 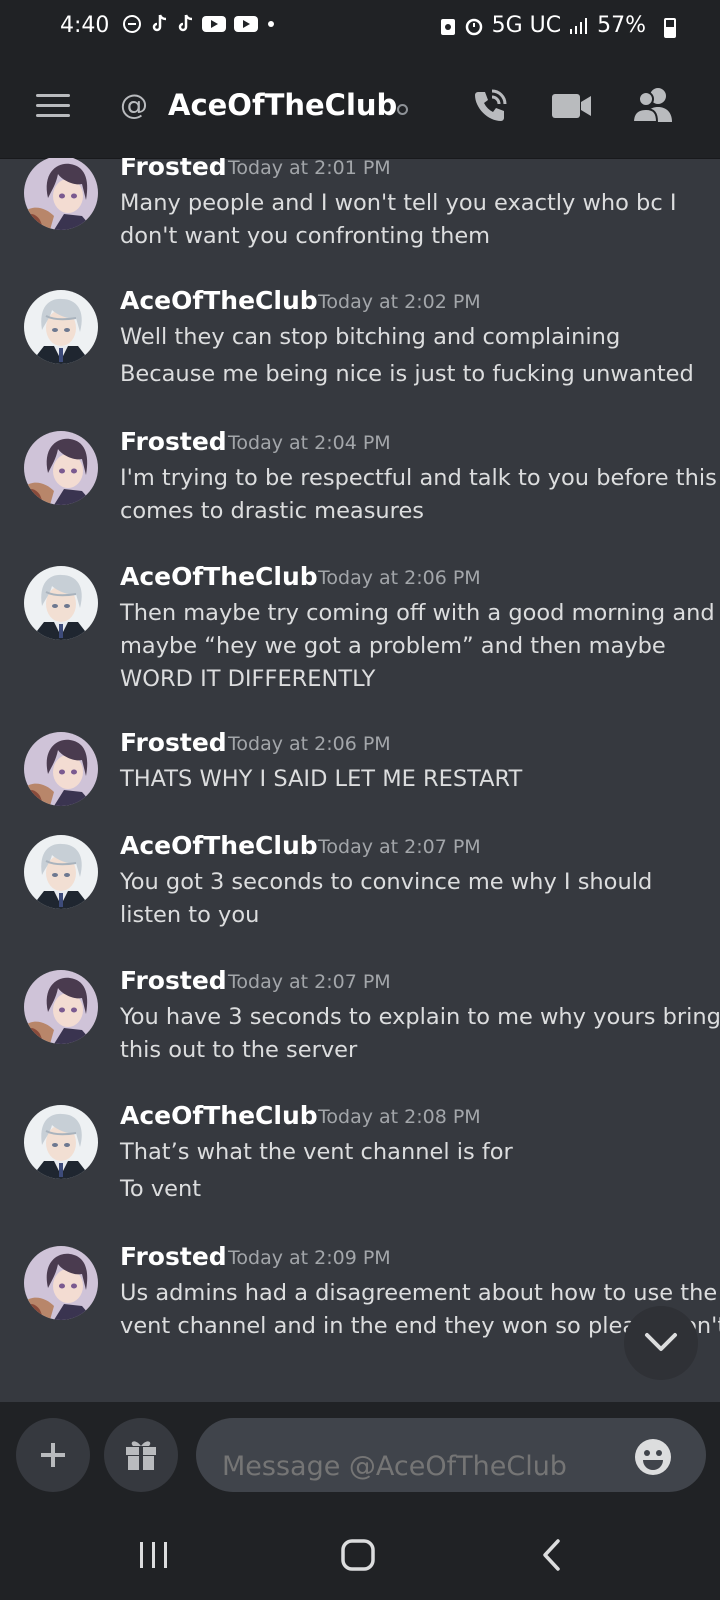 I want to click on gift-button, so click(x=141, y=1455).